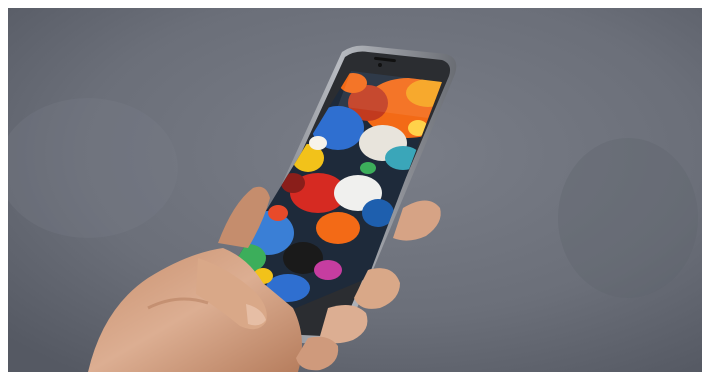 The image size is (710, 379). What do you see at coordinates (628, 218) in the screenshot?
I see `wall-texture` at bounding box center [628, 218].